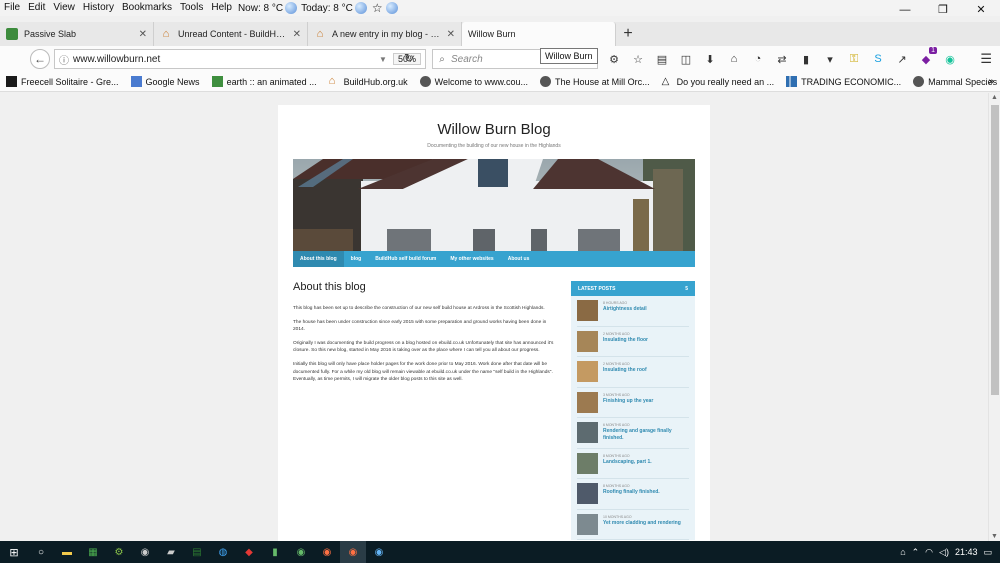 The width and height of the screenshot is (1000, 563). Describe the element at coordinates (905, 10) in the screenshot. I see `minimize-icon: —` at that location.